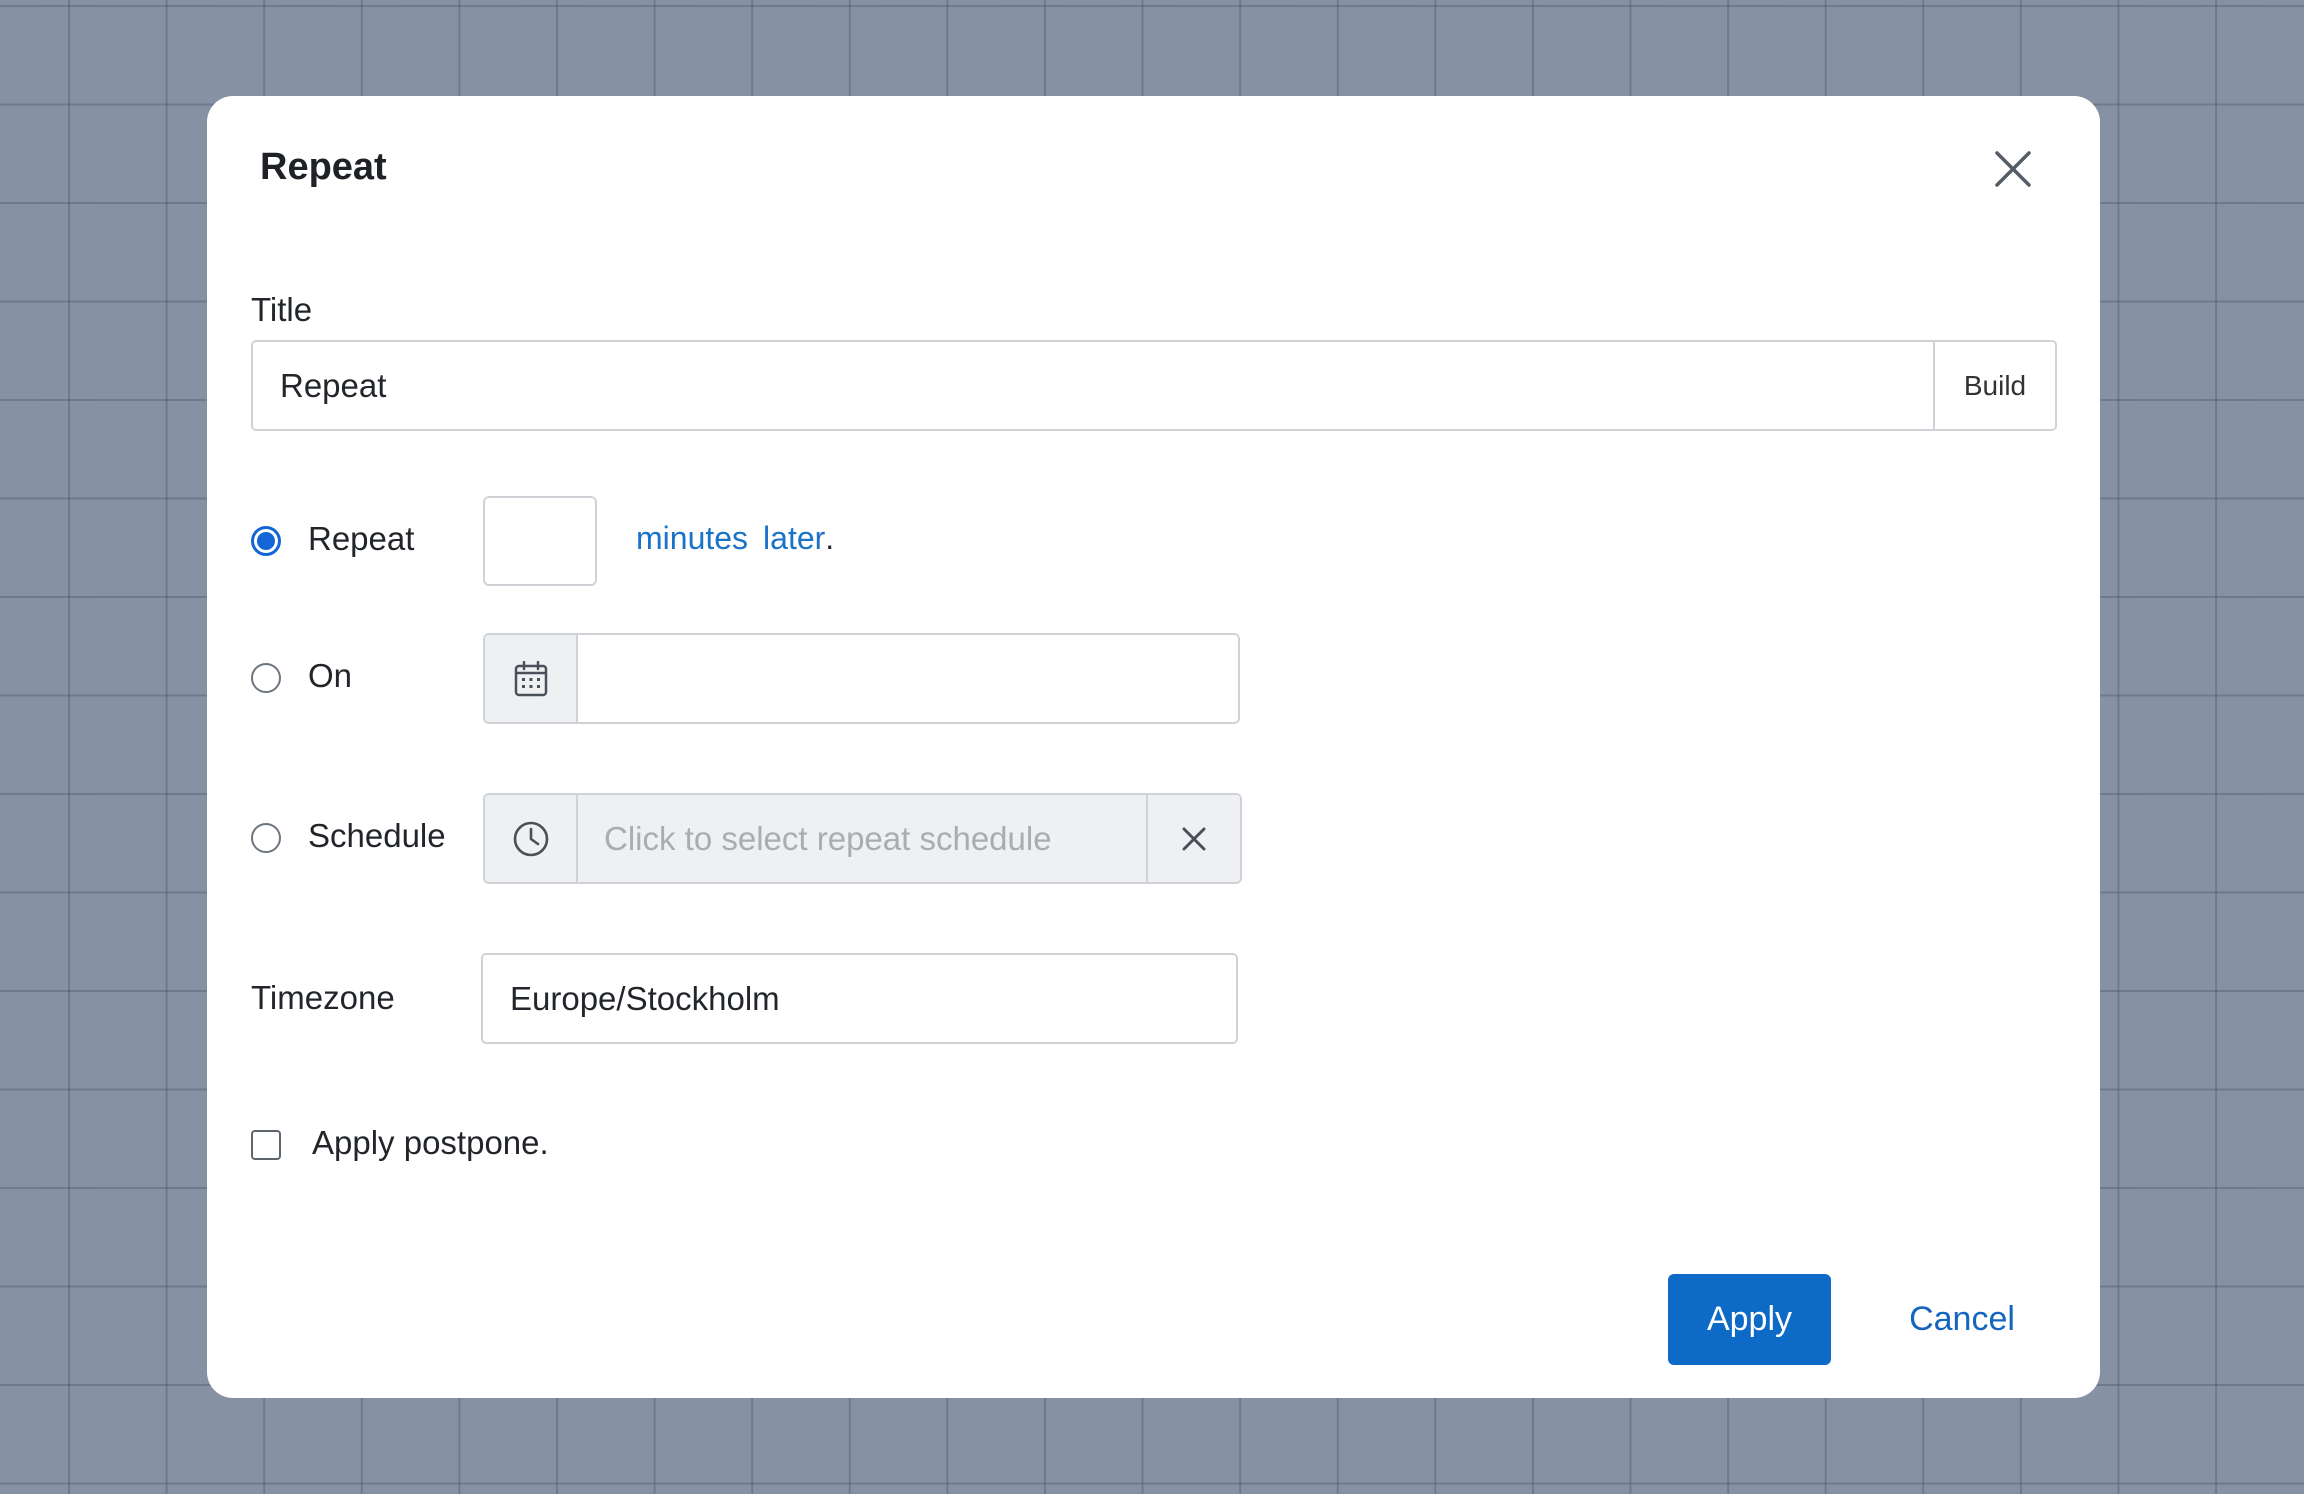 The width and height of the screenshot is (2304, 1494). I want to click on schedule-input: Click to select repeat schedule, so click(862, 838).